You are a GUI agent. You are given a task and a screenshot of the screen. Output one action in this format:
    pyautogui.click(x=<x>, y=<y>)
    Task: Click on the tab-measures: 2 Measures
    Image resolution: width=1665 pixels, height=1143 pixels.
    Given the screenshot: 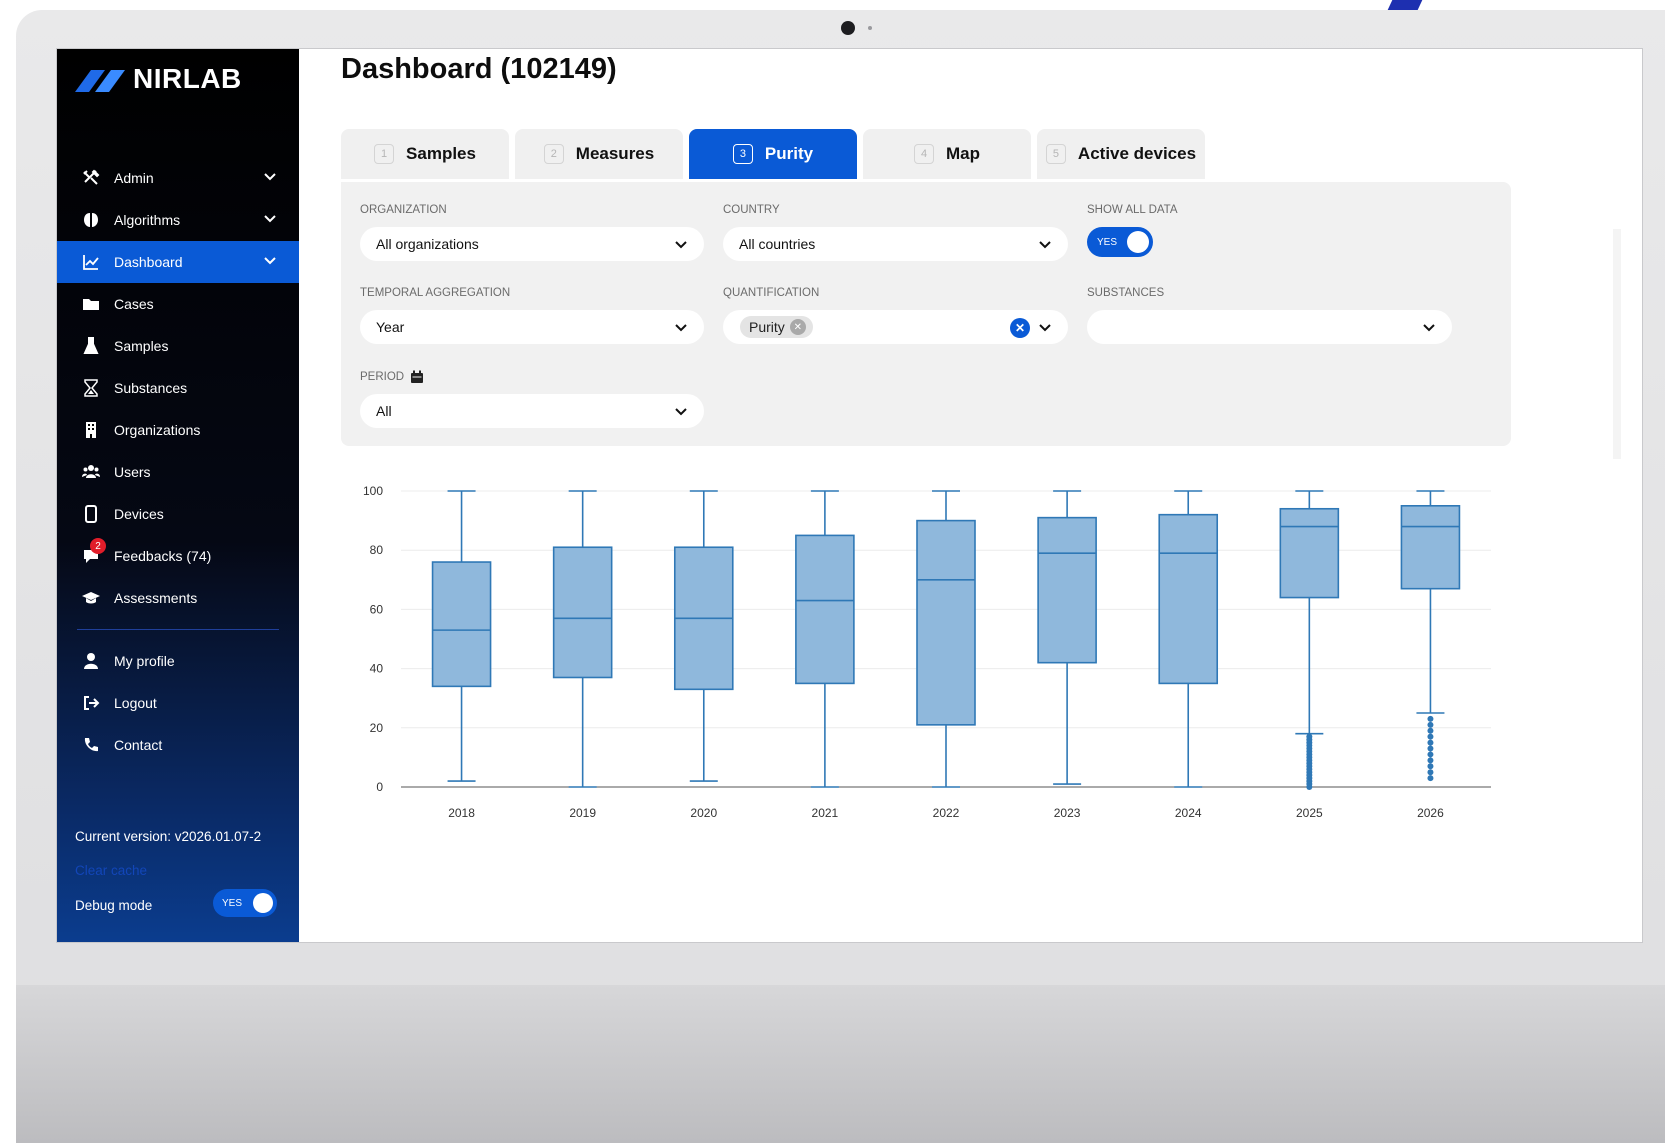 What is the action you would take?
    pyautogui.click(x=599, y=154)
    